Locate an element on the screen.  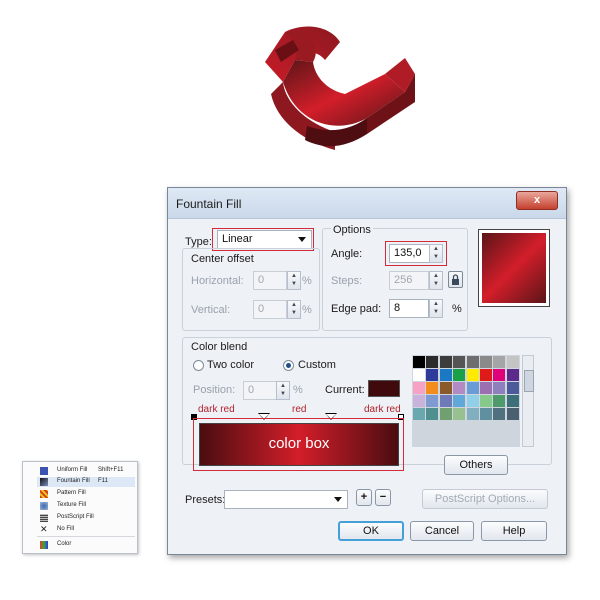
position-value: 0 is located at coordinates (251, 390).